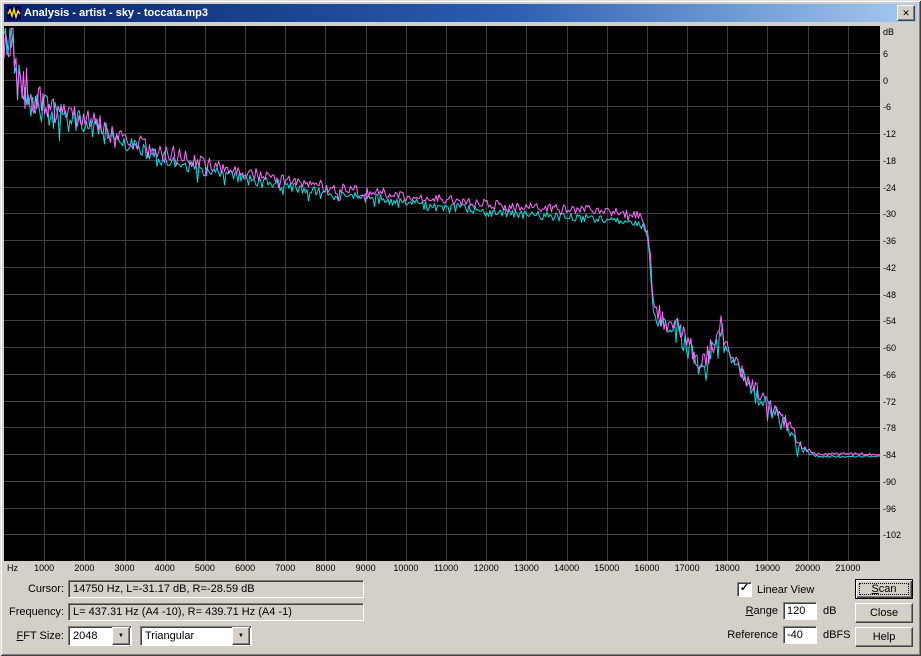  I want to click on close-button: ✕, so click(906, 13).